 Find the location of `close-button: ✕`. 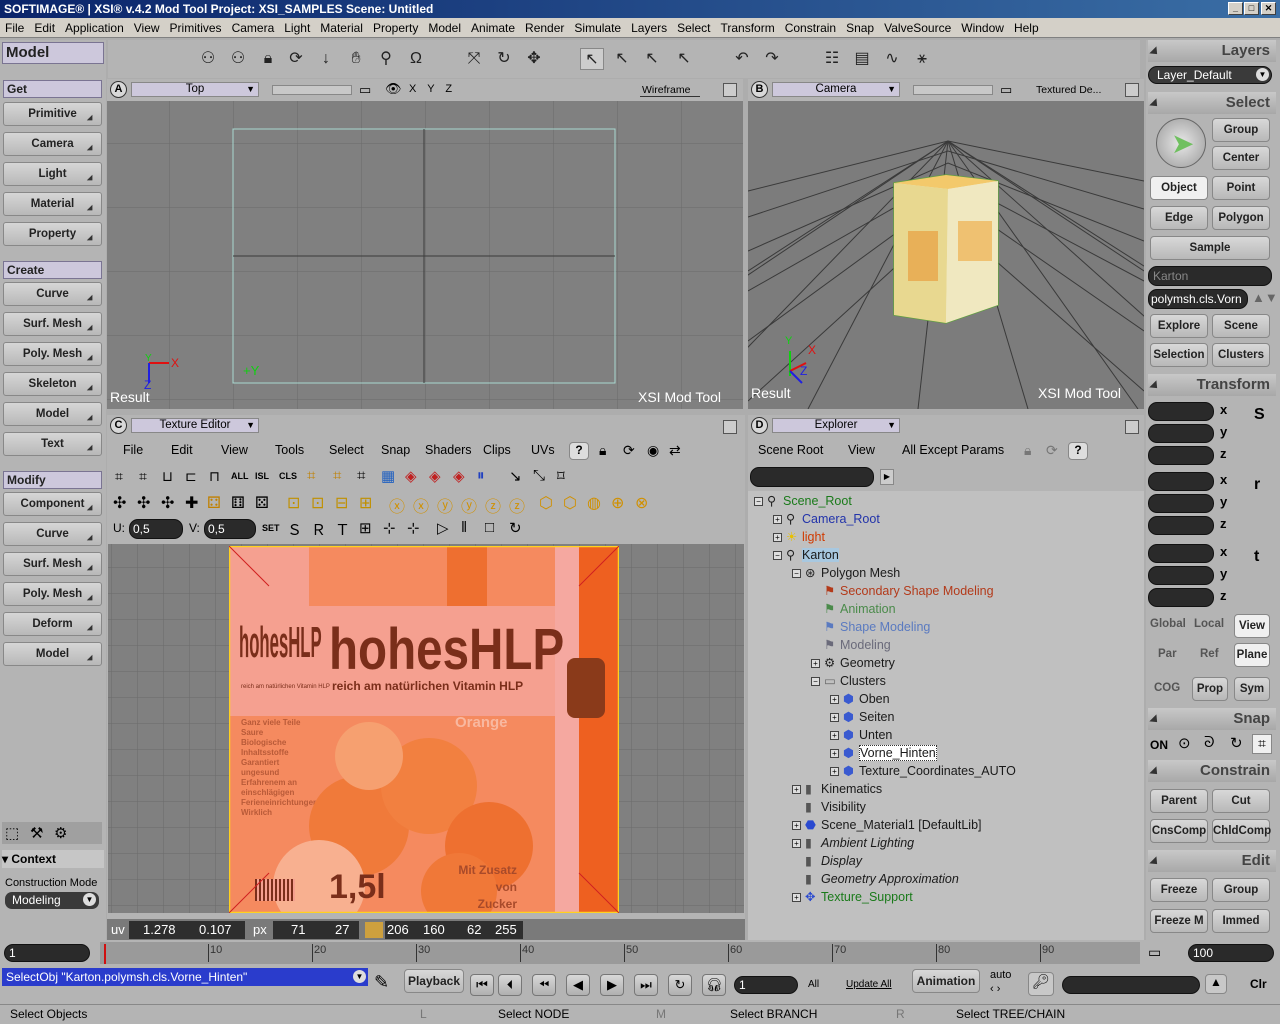

close-button: ✕ is located at coordinates (1268, 8).